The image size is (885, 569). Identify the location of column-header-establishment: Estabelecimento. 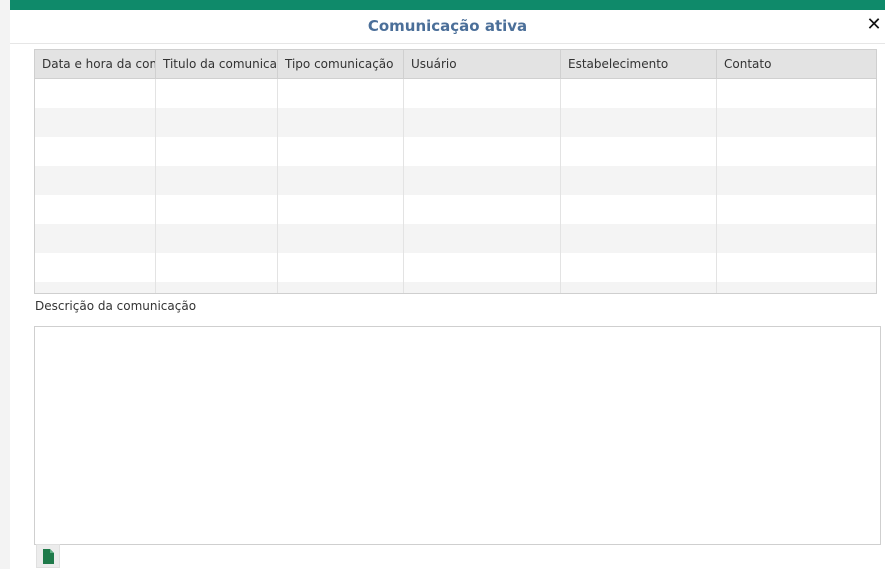
(639, 64).